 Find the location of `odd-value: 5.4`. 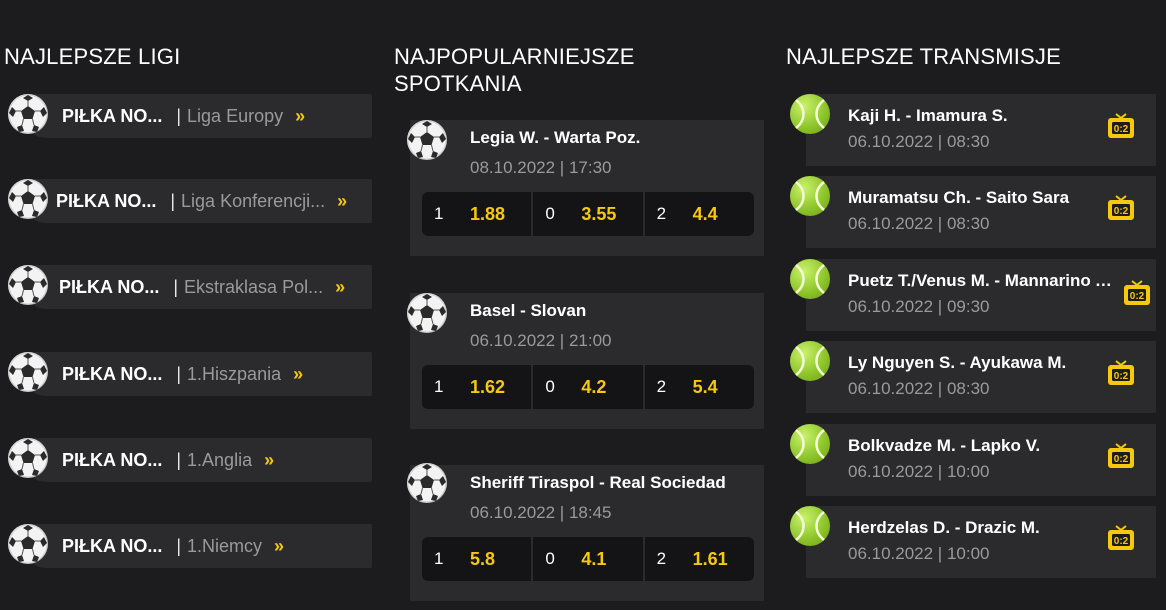

odd-value: 5.4 is located at coordinates (705, 386).